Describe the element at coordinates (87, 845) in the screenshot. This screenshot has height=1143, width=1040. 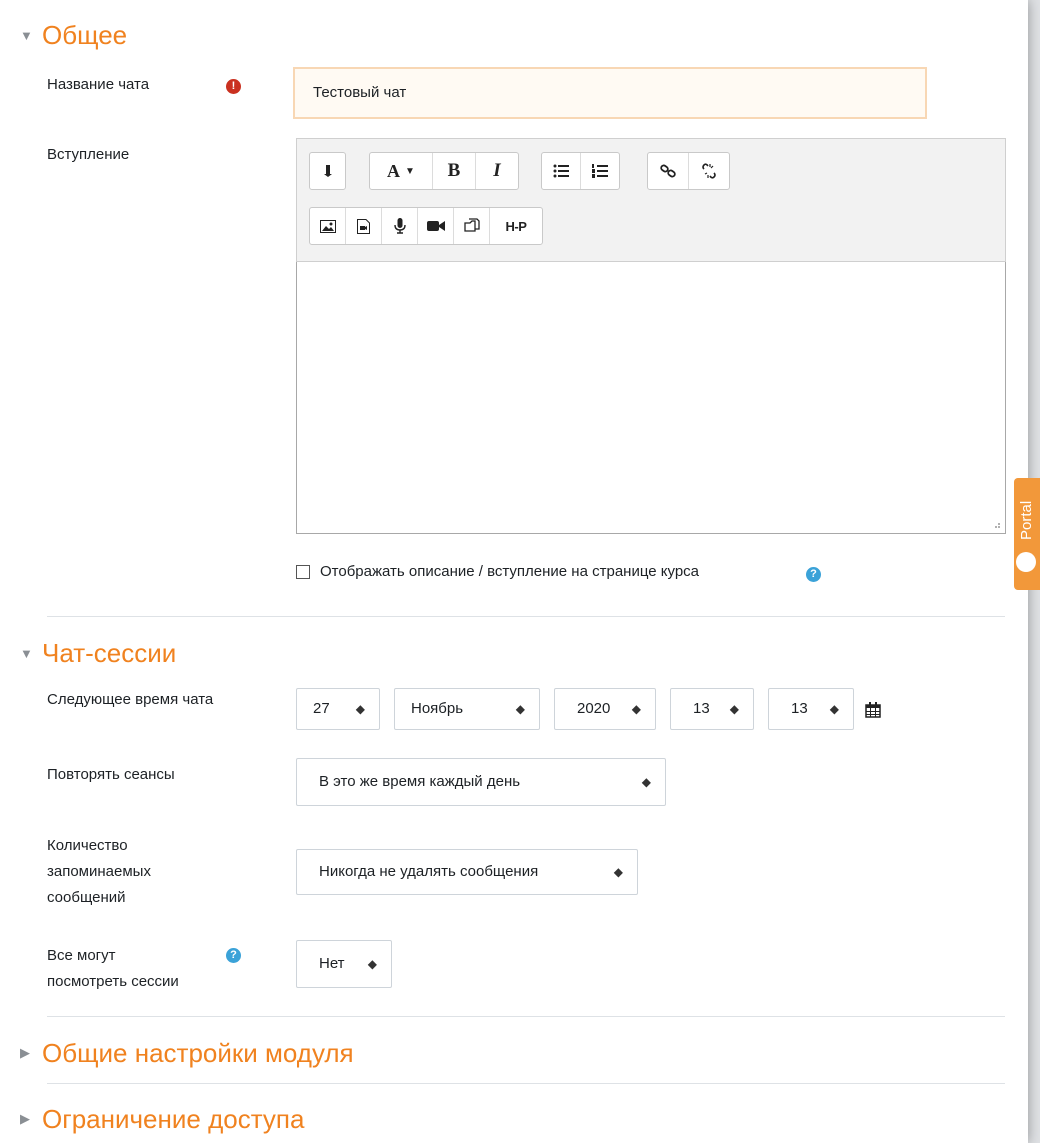
I see `keep-messages-label-1: Количество` at that location.